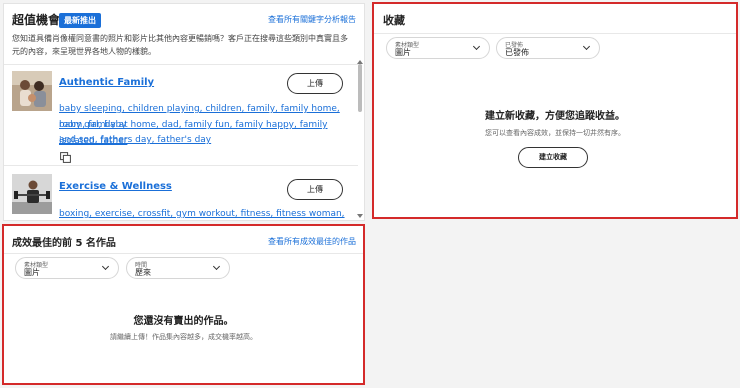  Describe the element at coordinates (106, 82) in the screenshot. I see `item-title-authentic-family: Authentic Family` at that location.